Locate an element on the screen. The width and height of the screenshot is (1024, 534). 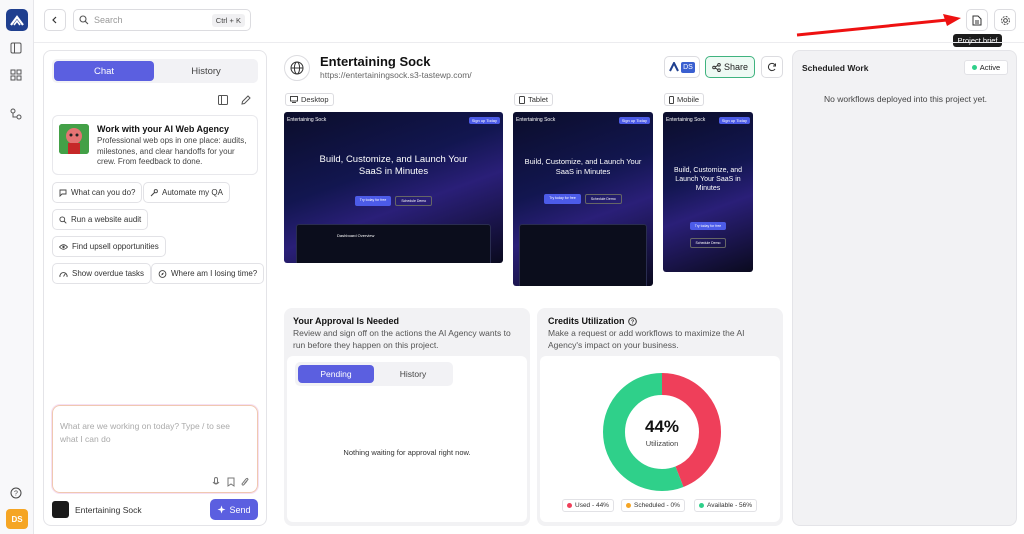
suggestion-label: What can you do? is located at coordinates (103, 192).